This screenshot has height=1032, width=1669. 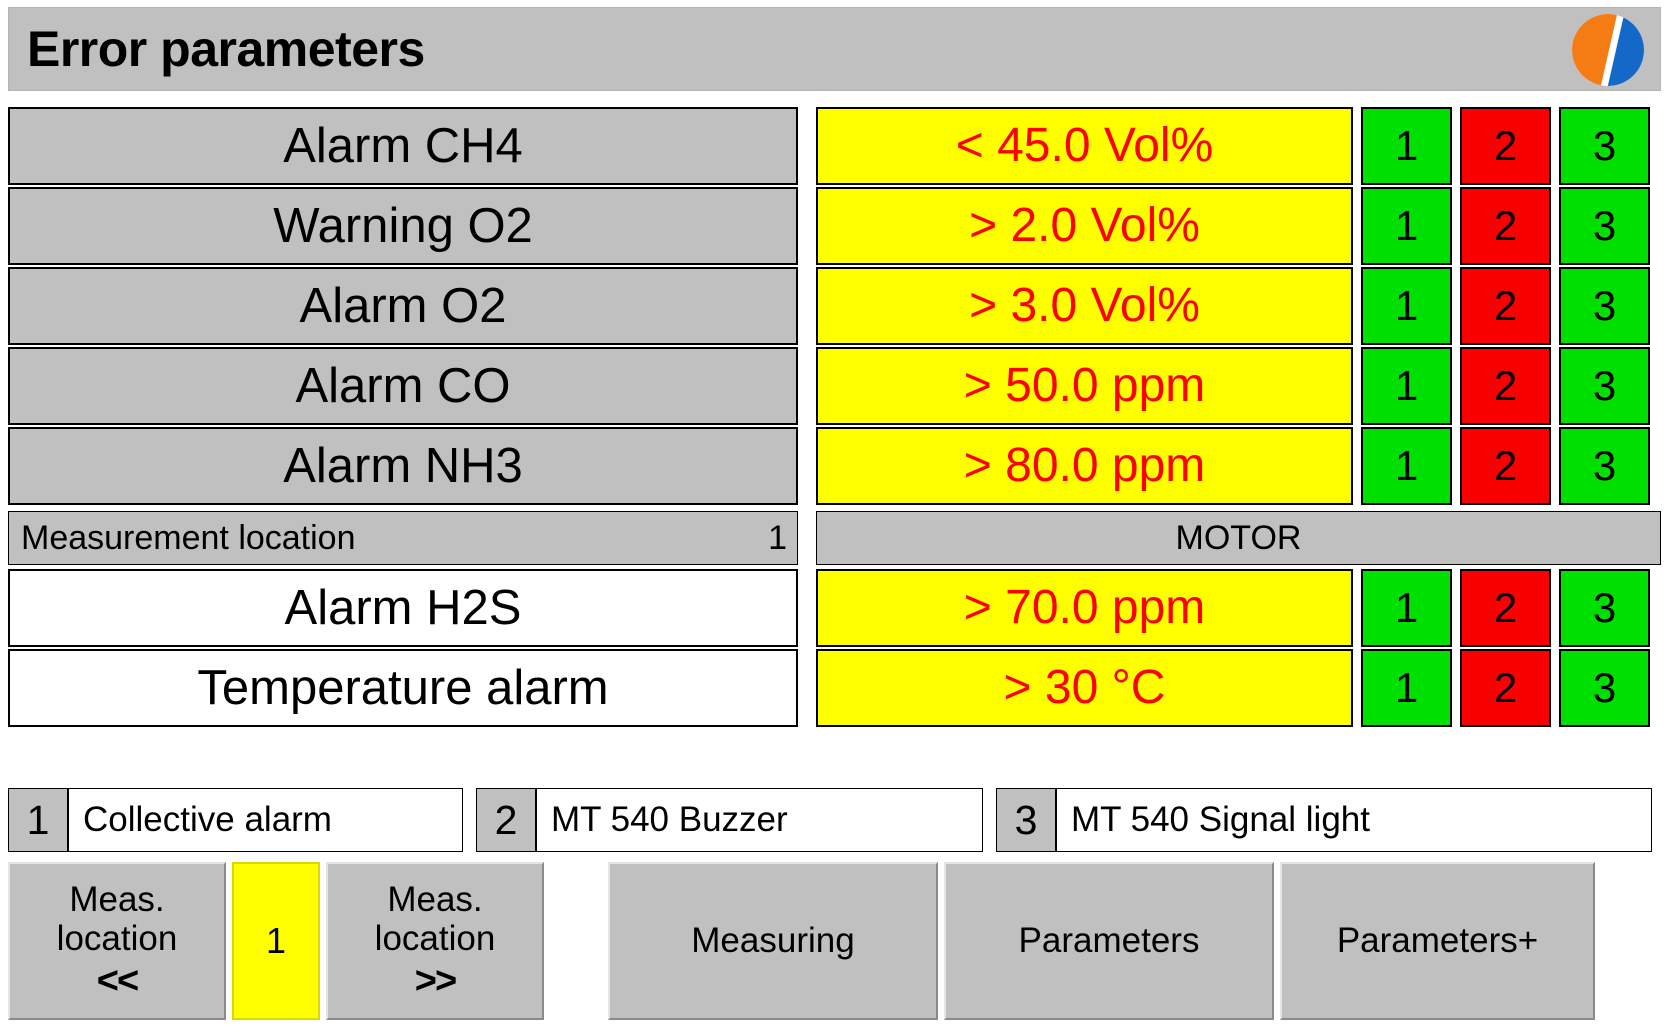 What do you see at coordinates (403, 146) in the screenshot?
I see `alarm-label-0: Alarm CH4` at bounding box center [403, 146].